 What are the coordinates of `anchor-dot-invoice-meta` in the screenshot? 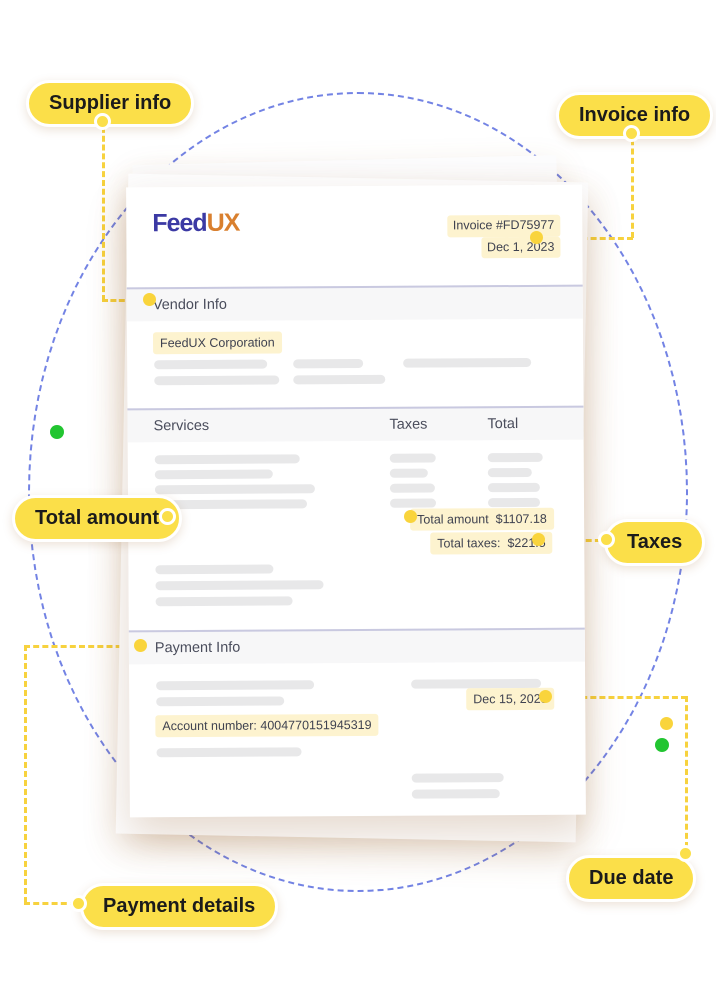 It's located at (536, 237).